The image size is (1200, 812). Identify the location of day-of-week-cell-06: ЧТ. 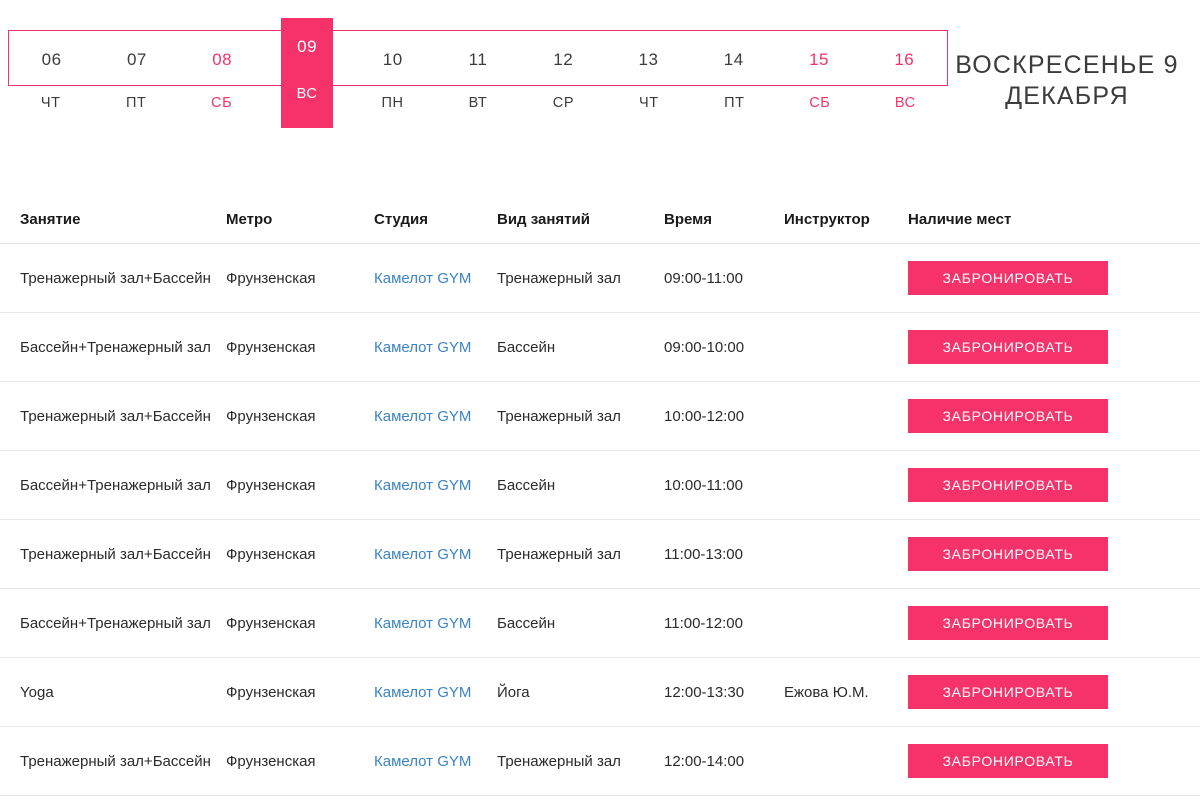
(50, 103).